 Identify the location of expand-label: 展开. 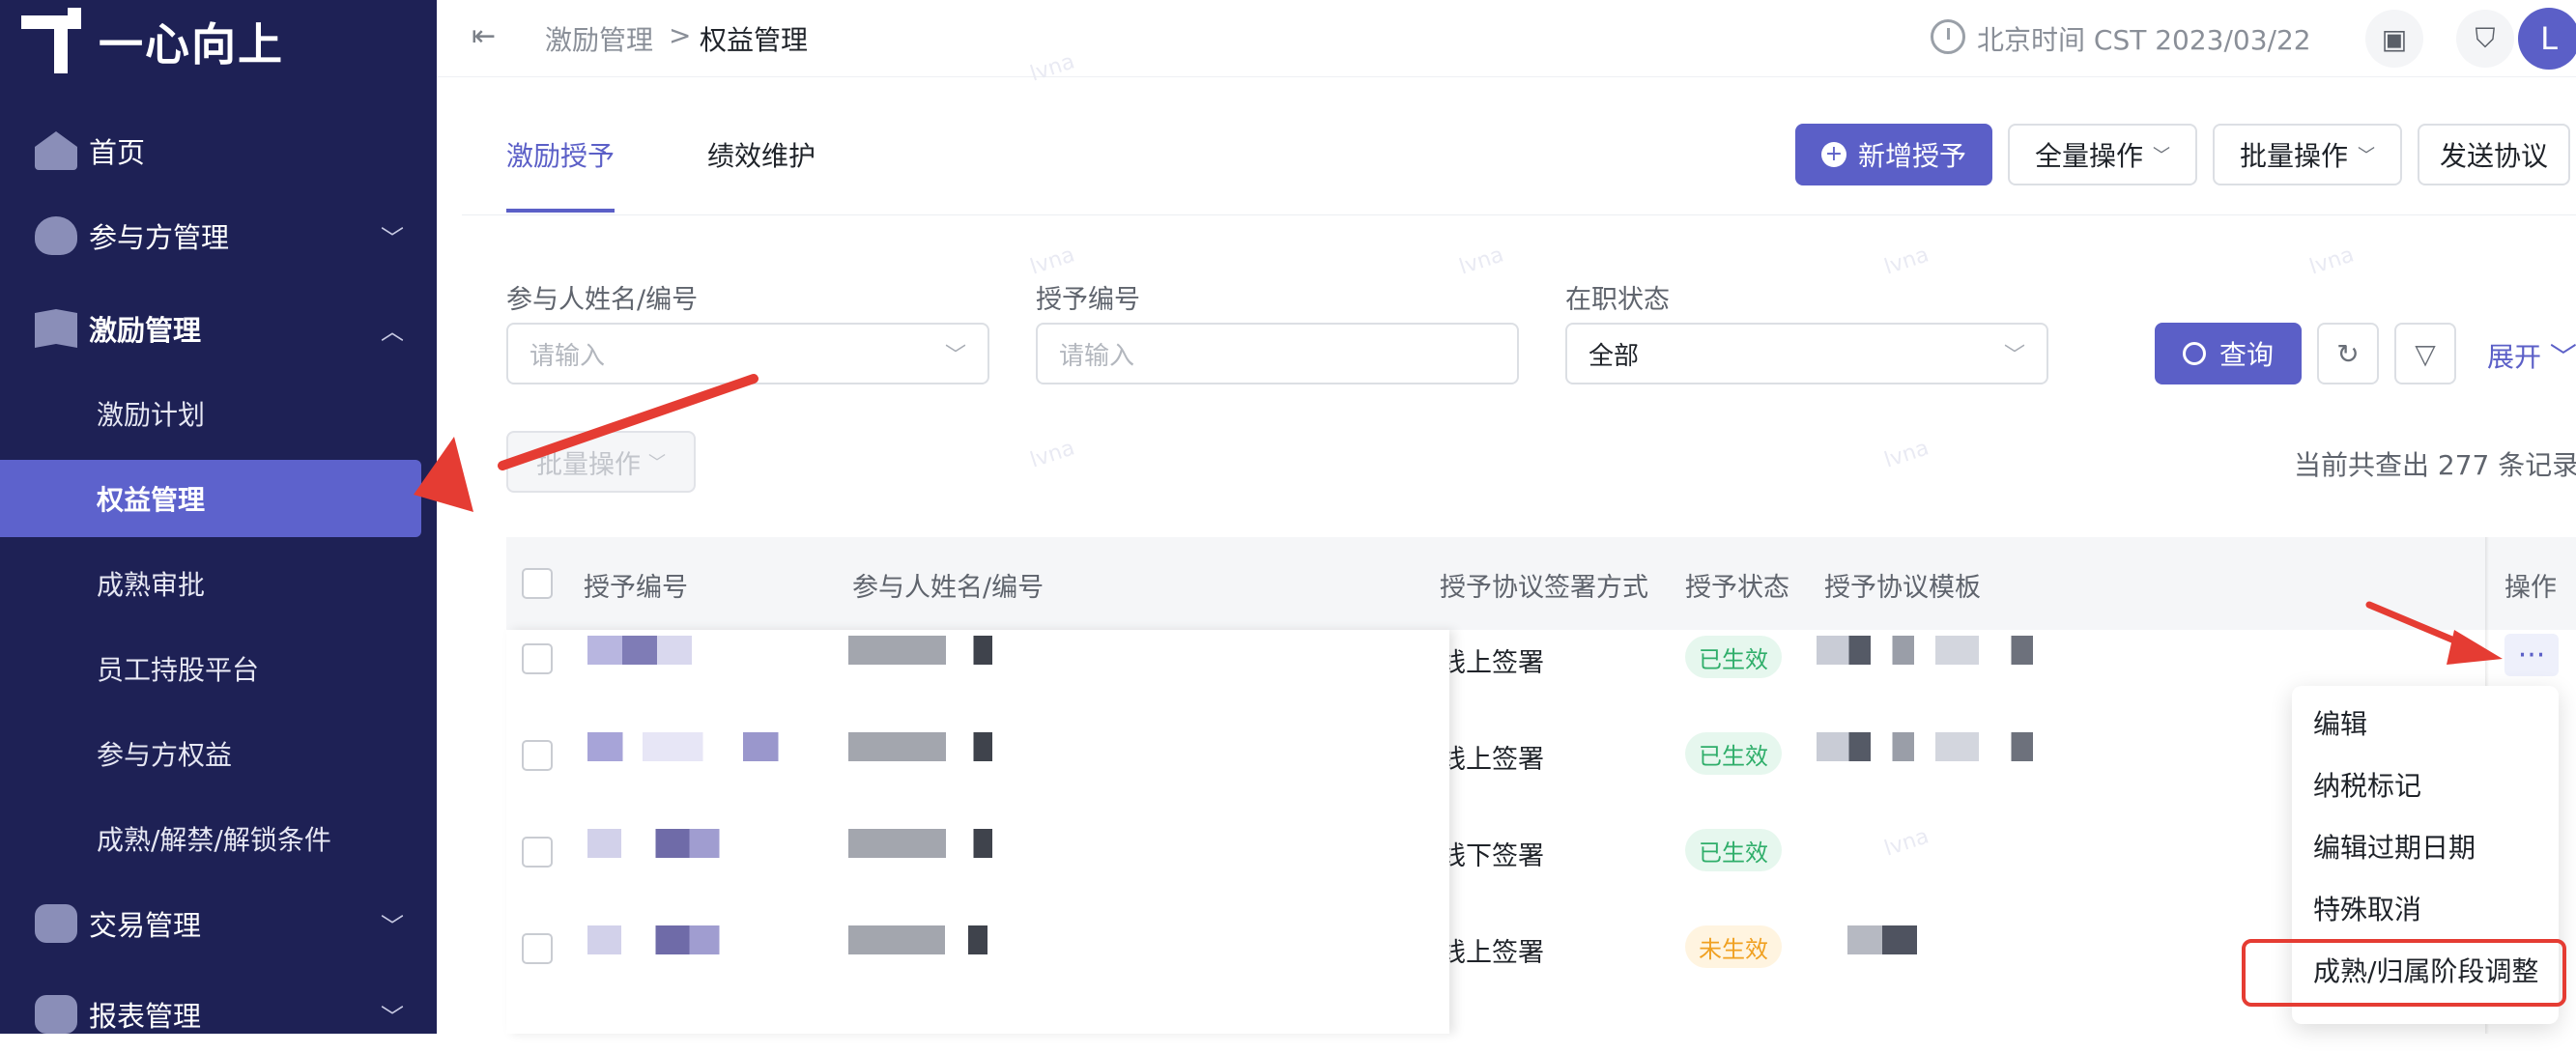
(2515, 357).